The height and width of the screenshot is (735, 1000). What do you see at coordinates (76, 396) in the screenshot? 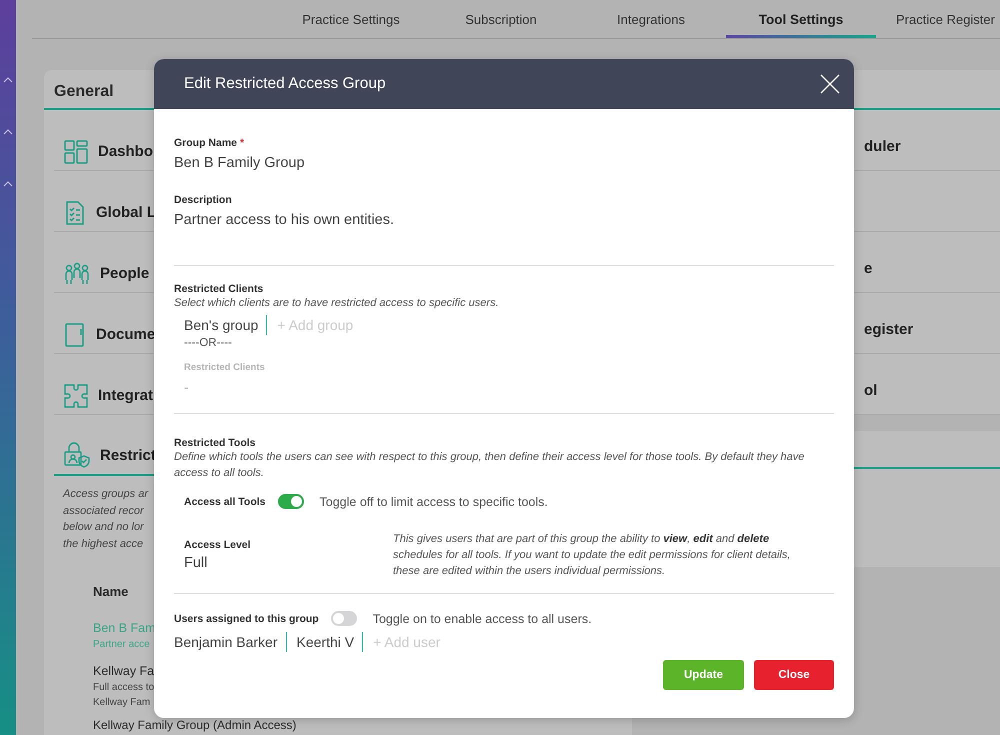
I see `puzzle-icon` at bounding box center [76, 396].